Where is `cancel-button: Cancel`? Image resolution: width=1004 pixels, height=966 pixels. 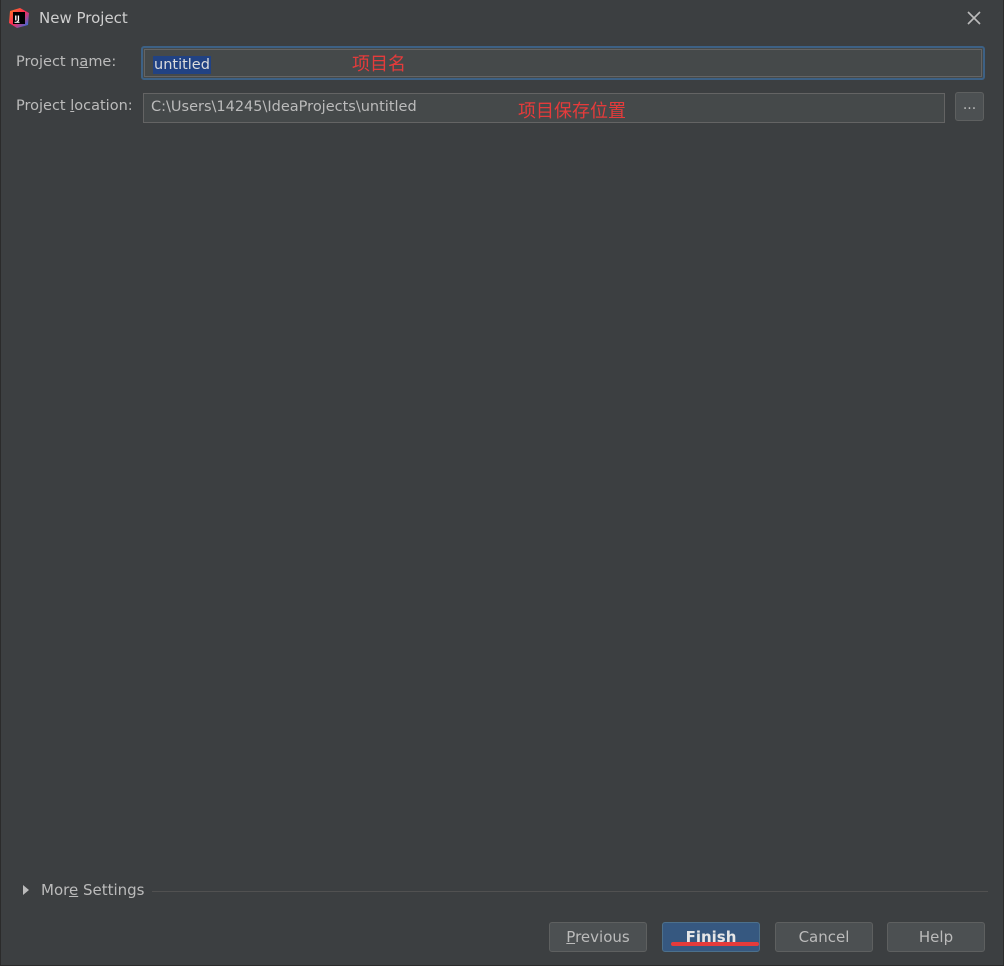 cancel-button: Cancel is located at coordinates (824, 937).